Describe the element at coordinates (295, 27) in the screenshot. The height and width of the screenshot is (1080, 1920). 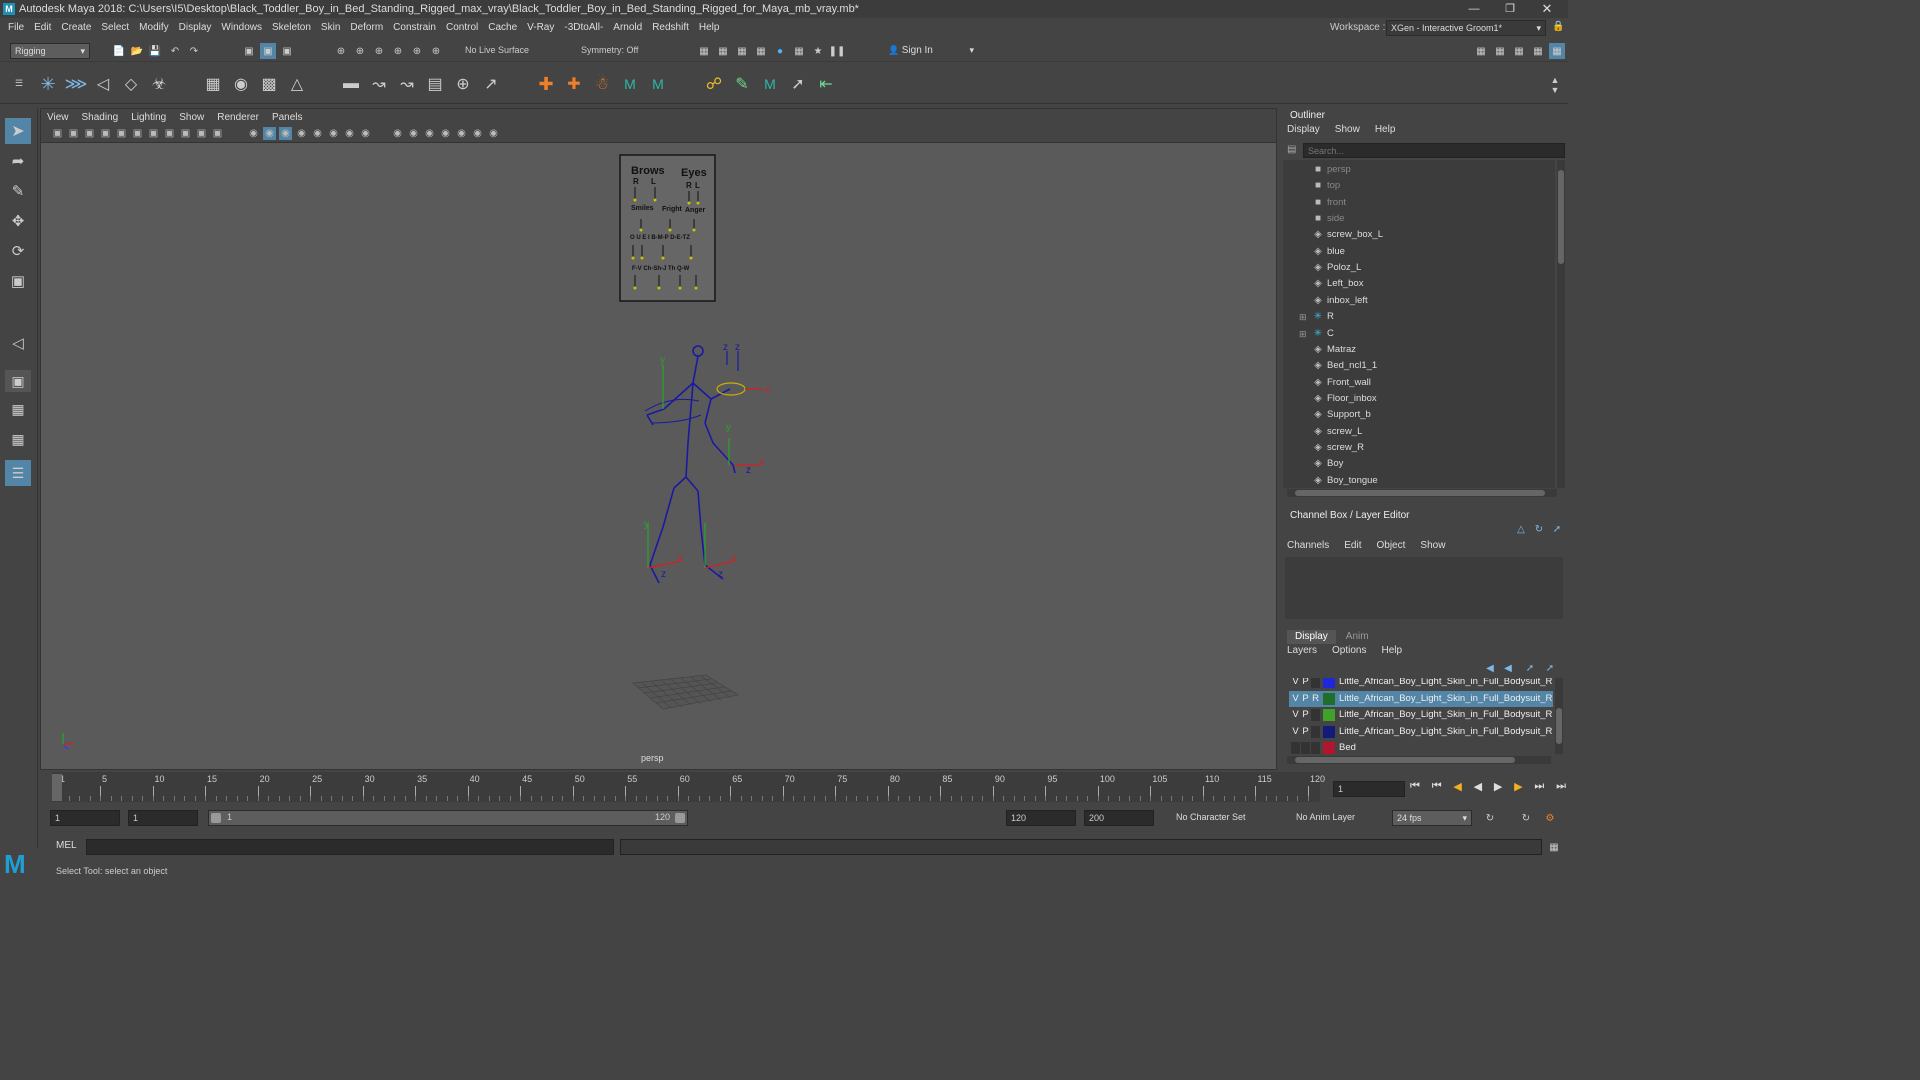
I see `menu-skeleton: Skeleton` at that location.